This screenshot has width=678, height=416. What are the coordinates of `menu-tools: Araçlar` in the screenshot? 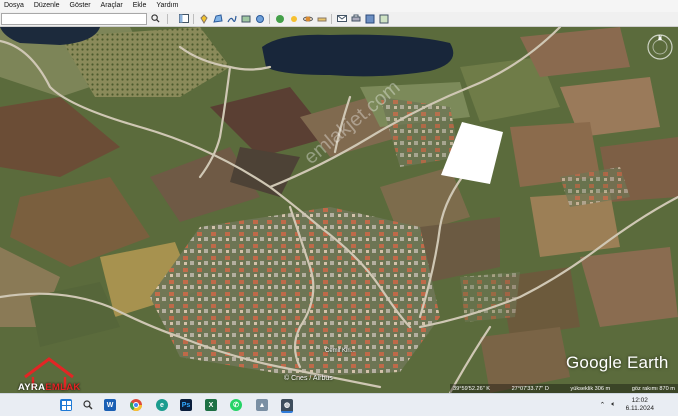 It's located at (112, 6).